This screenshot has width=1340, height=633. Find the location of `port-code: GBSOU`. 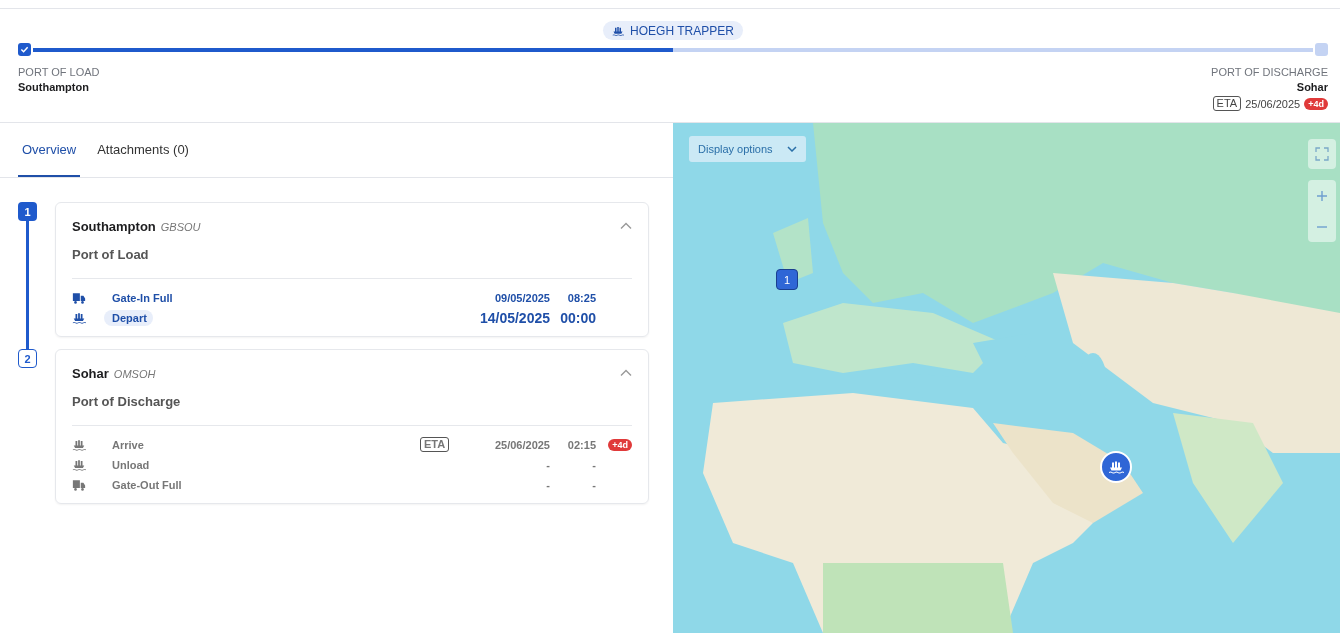

port-code: GBSOU is located at coordinates (180, 227).